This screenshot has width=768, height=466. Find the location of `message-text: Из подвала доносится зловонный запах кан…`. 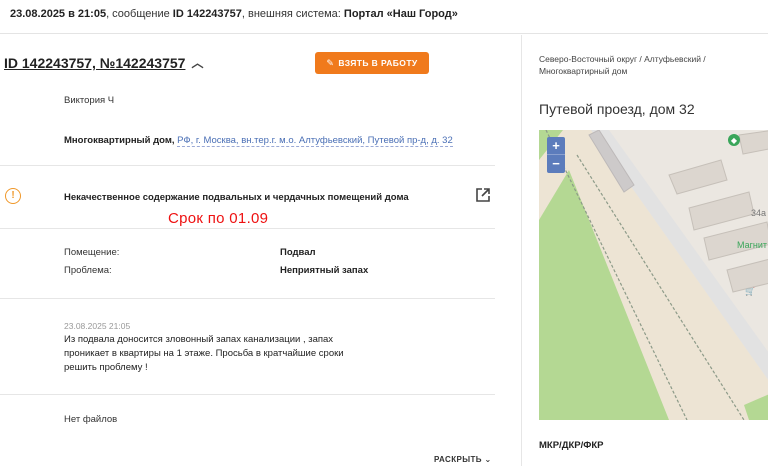

message-text: Из подвала доносится зловонный запах кан… is located at coordinates (204, 353).